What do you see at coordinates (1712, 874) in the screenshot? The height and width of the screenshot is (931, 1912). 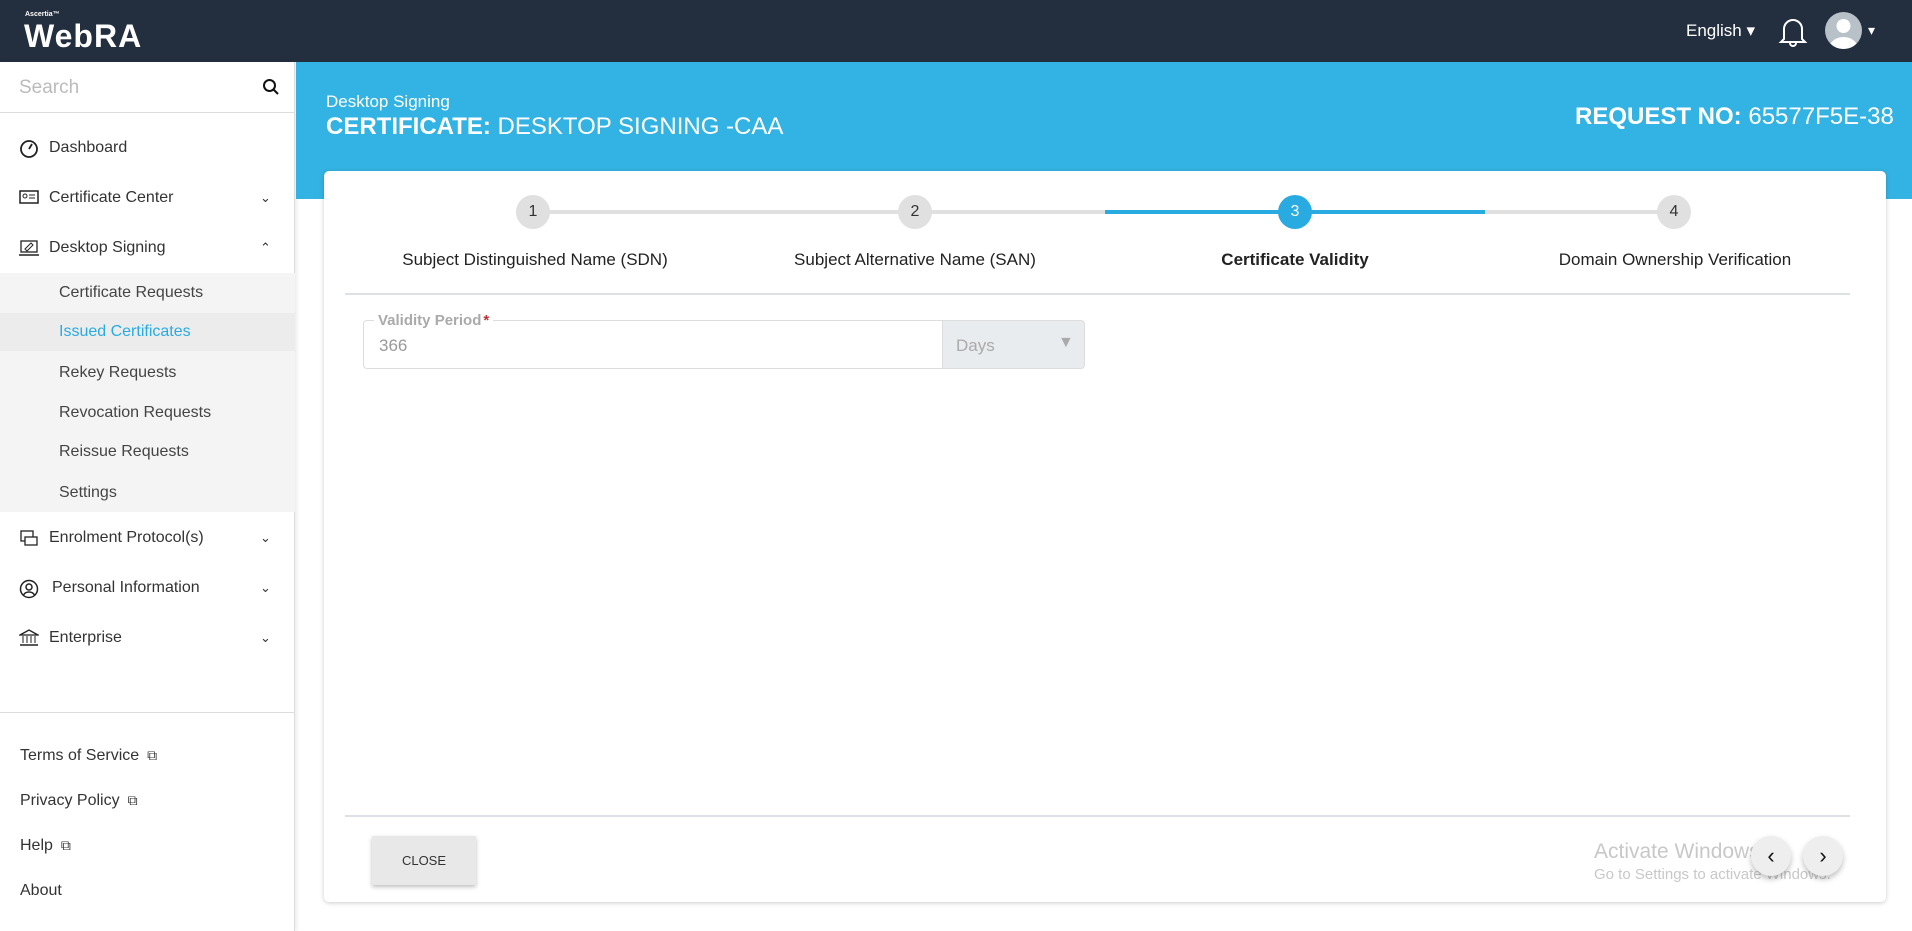 I see `activate-windows-subtitle: Go to Settings to activate Windows.` at bounding box center [1712, 874].